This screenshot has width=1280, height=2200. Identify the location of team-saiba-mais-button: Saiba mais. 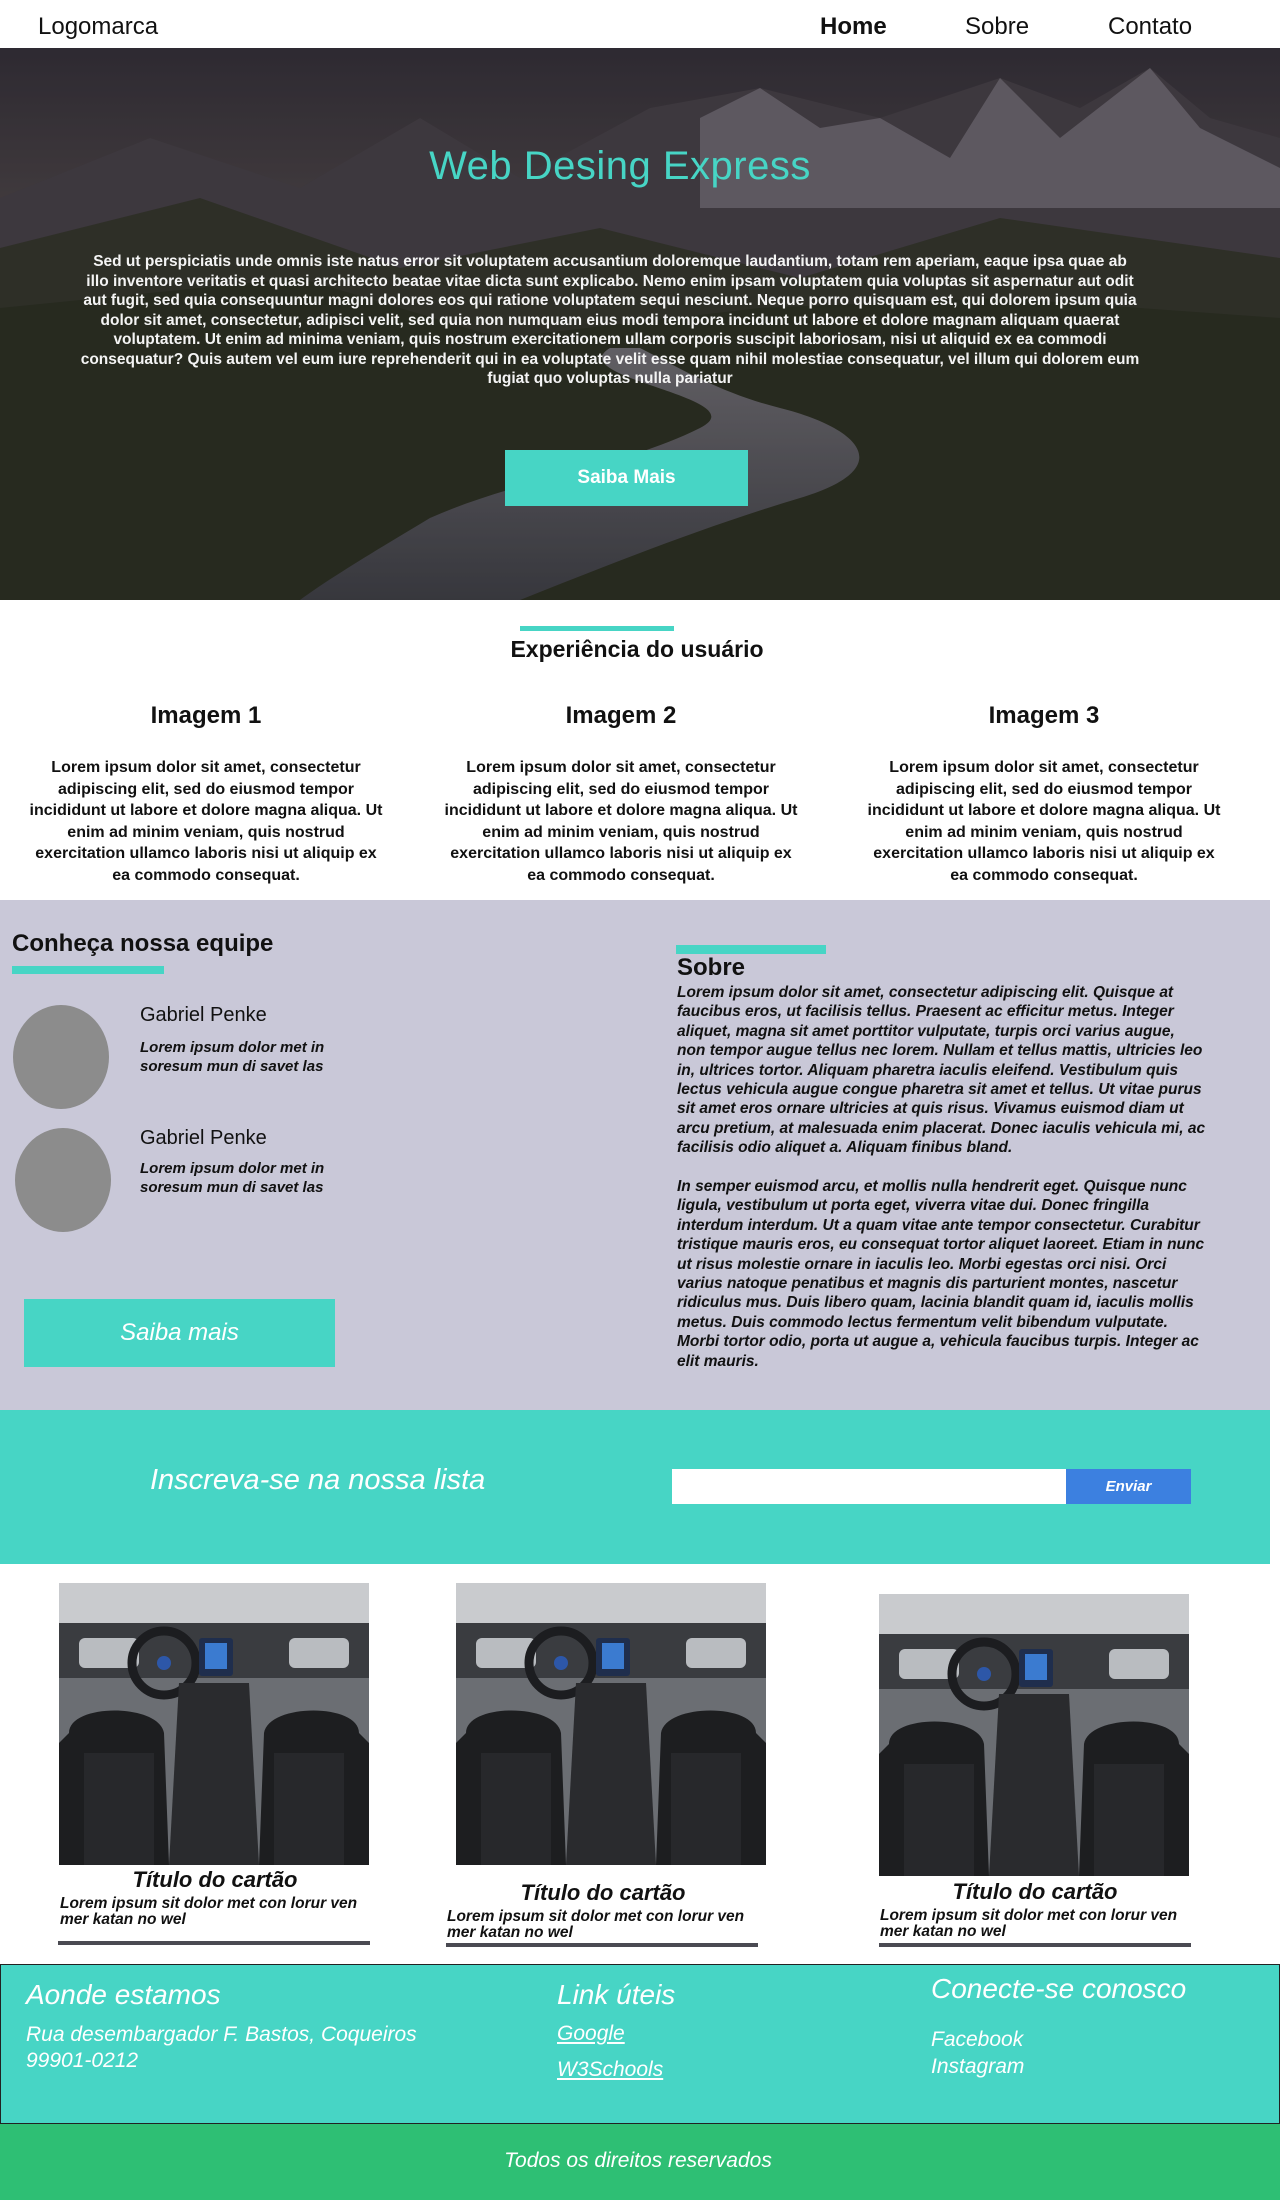
(179, 1333).